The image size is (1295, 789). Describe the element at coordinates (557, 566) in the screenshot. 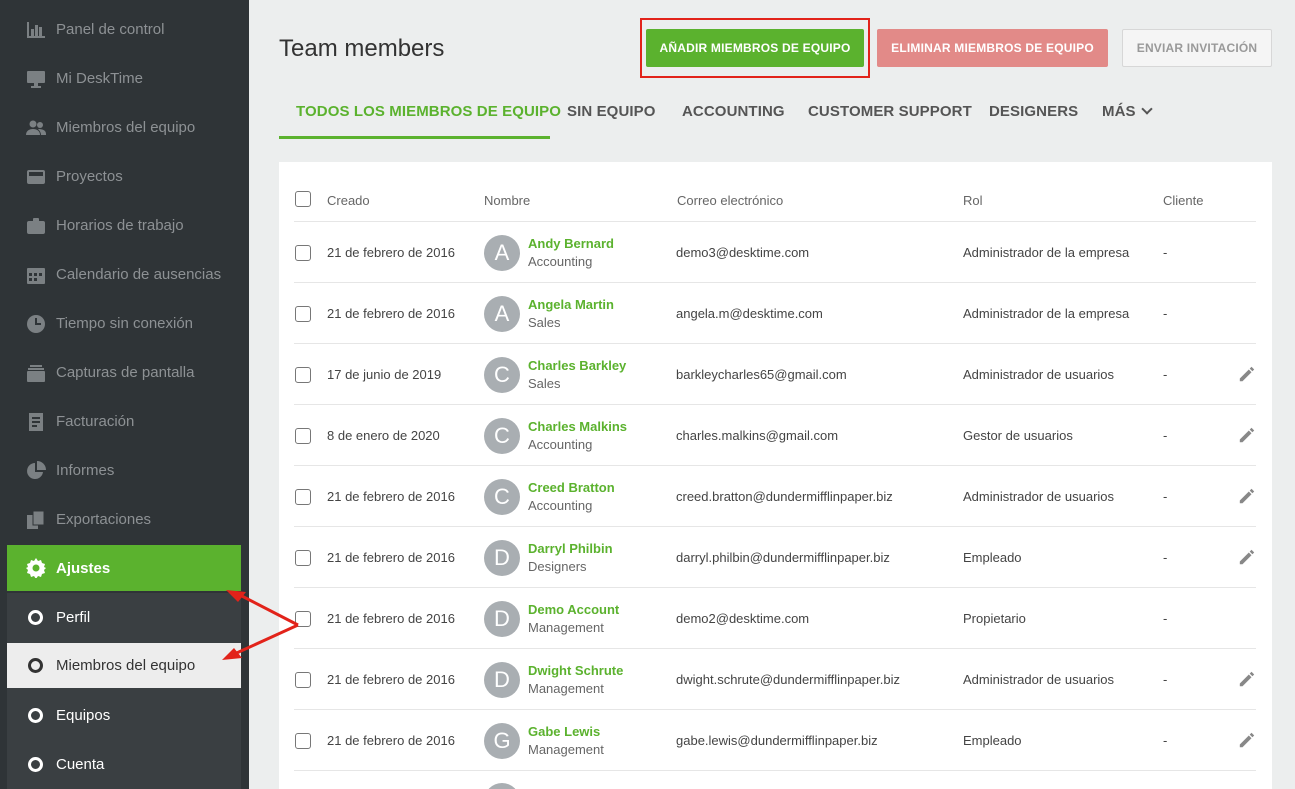

I see `member-team: Designers` at that location.